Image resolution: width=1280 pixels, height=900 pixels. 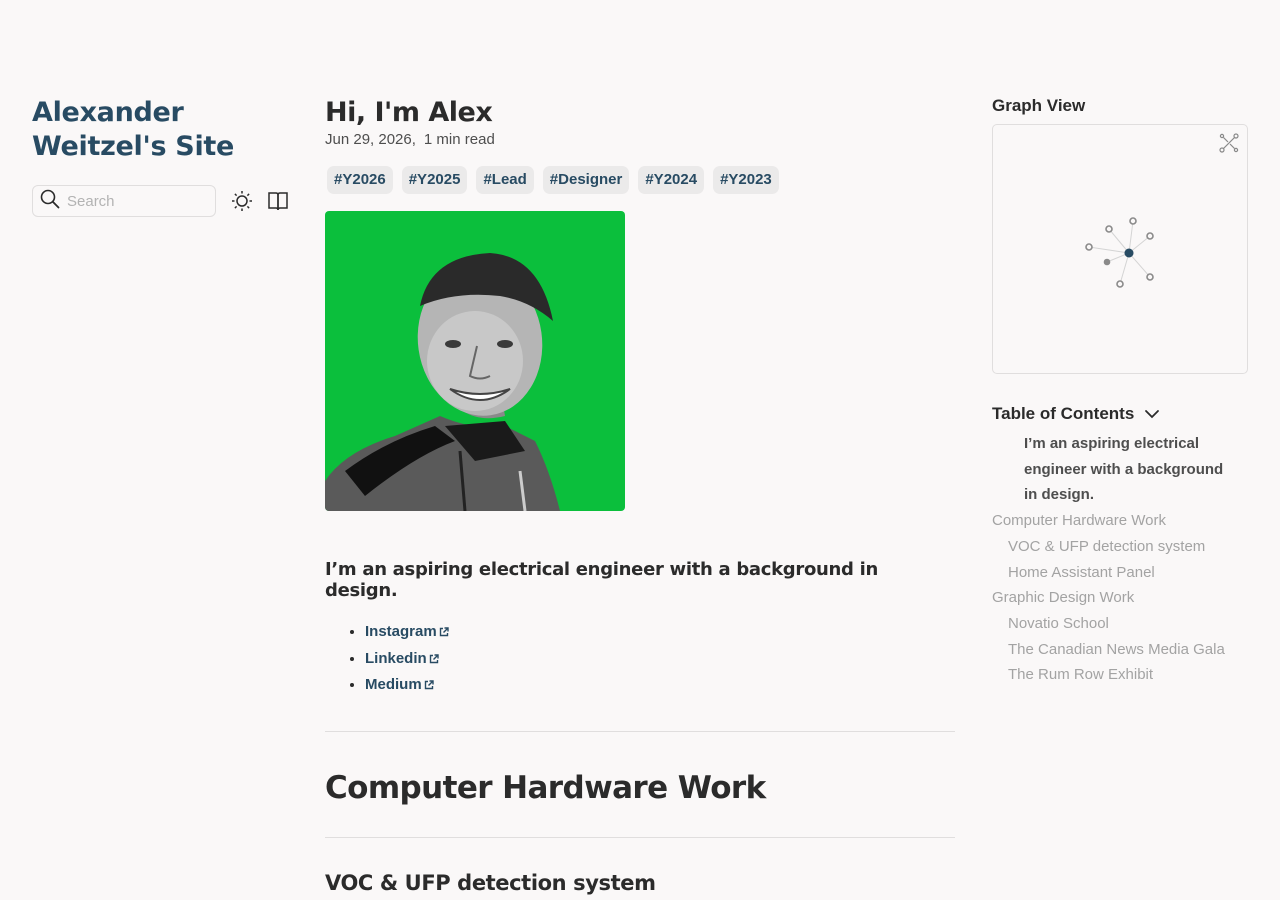 What do you see at coordinates (671, 180) in the screenshot?
I see `tag: #Y2024` at bounding box center [671, 180].